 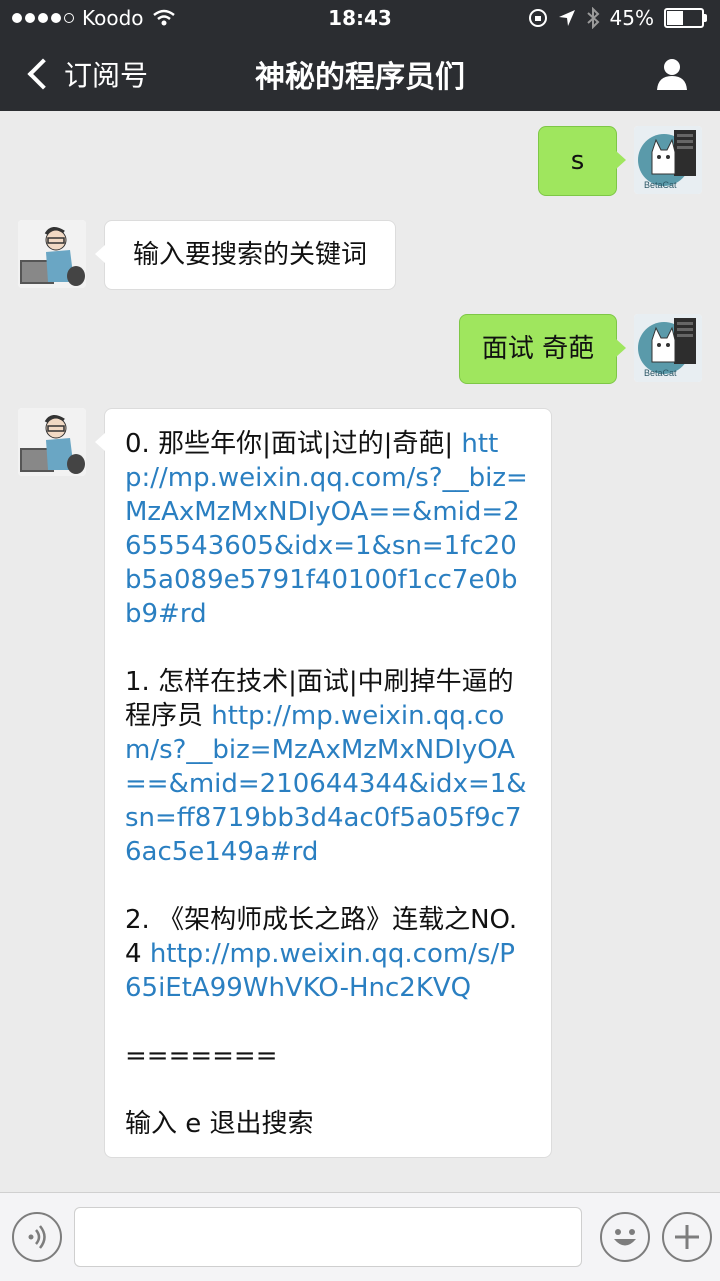 What do you see at coordinates (249, 255) in the screenshot?
I see `message-text: 输入要搜索的关键词` at bounding box center [249, 255].